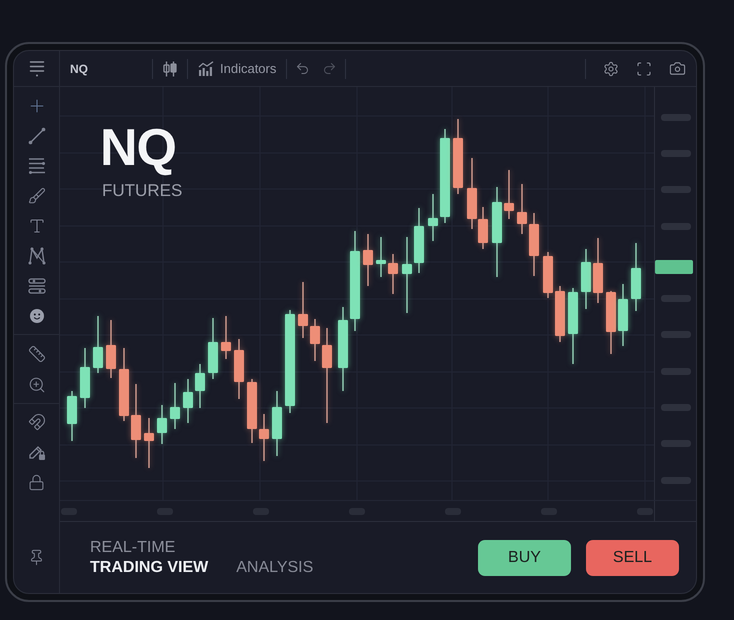 Image resolution: width=734 pixels, height=620 pixels. I want to click on caption-label: REAL-TIME, so click(133, 548).